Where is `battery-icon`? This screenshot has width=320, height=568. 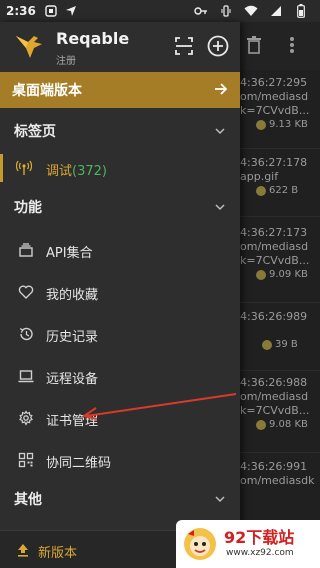
battery-icon is located at coordinates (301, 11).